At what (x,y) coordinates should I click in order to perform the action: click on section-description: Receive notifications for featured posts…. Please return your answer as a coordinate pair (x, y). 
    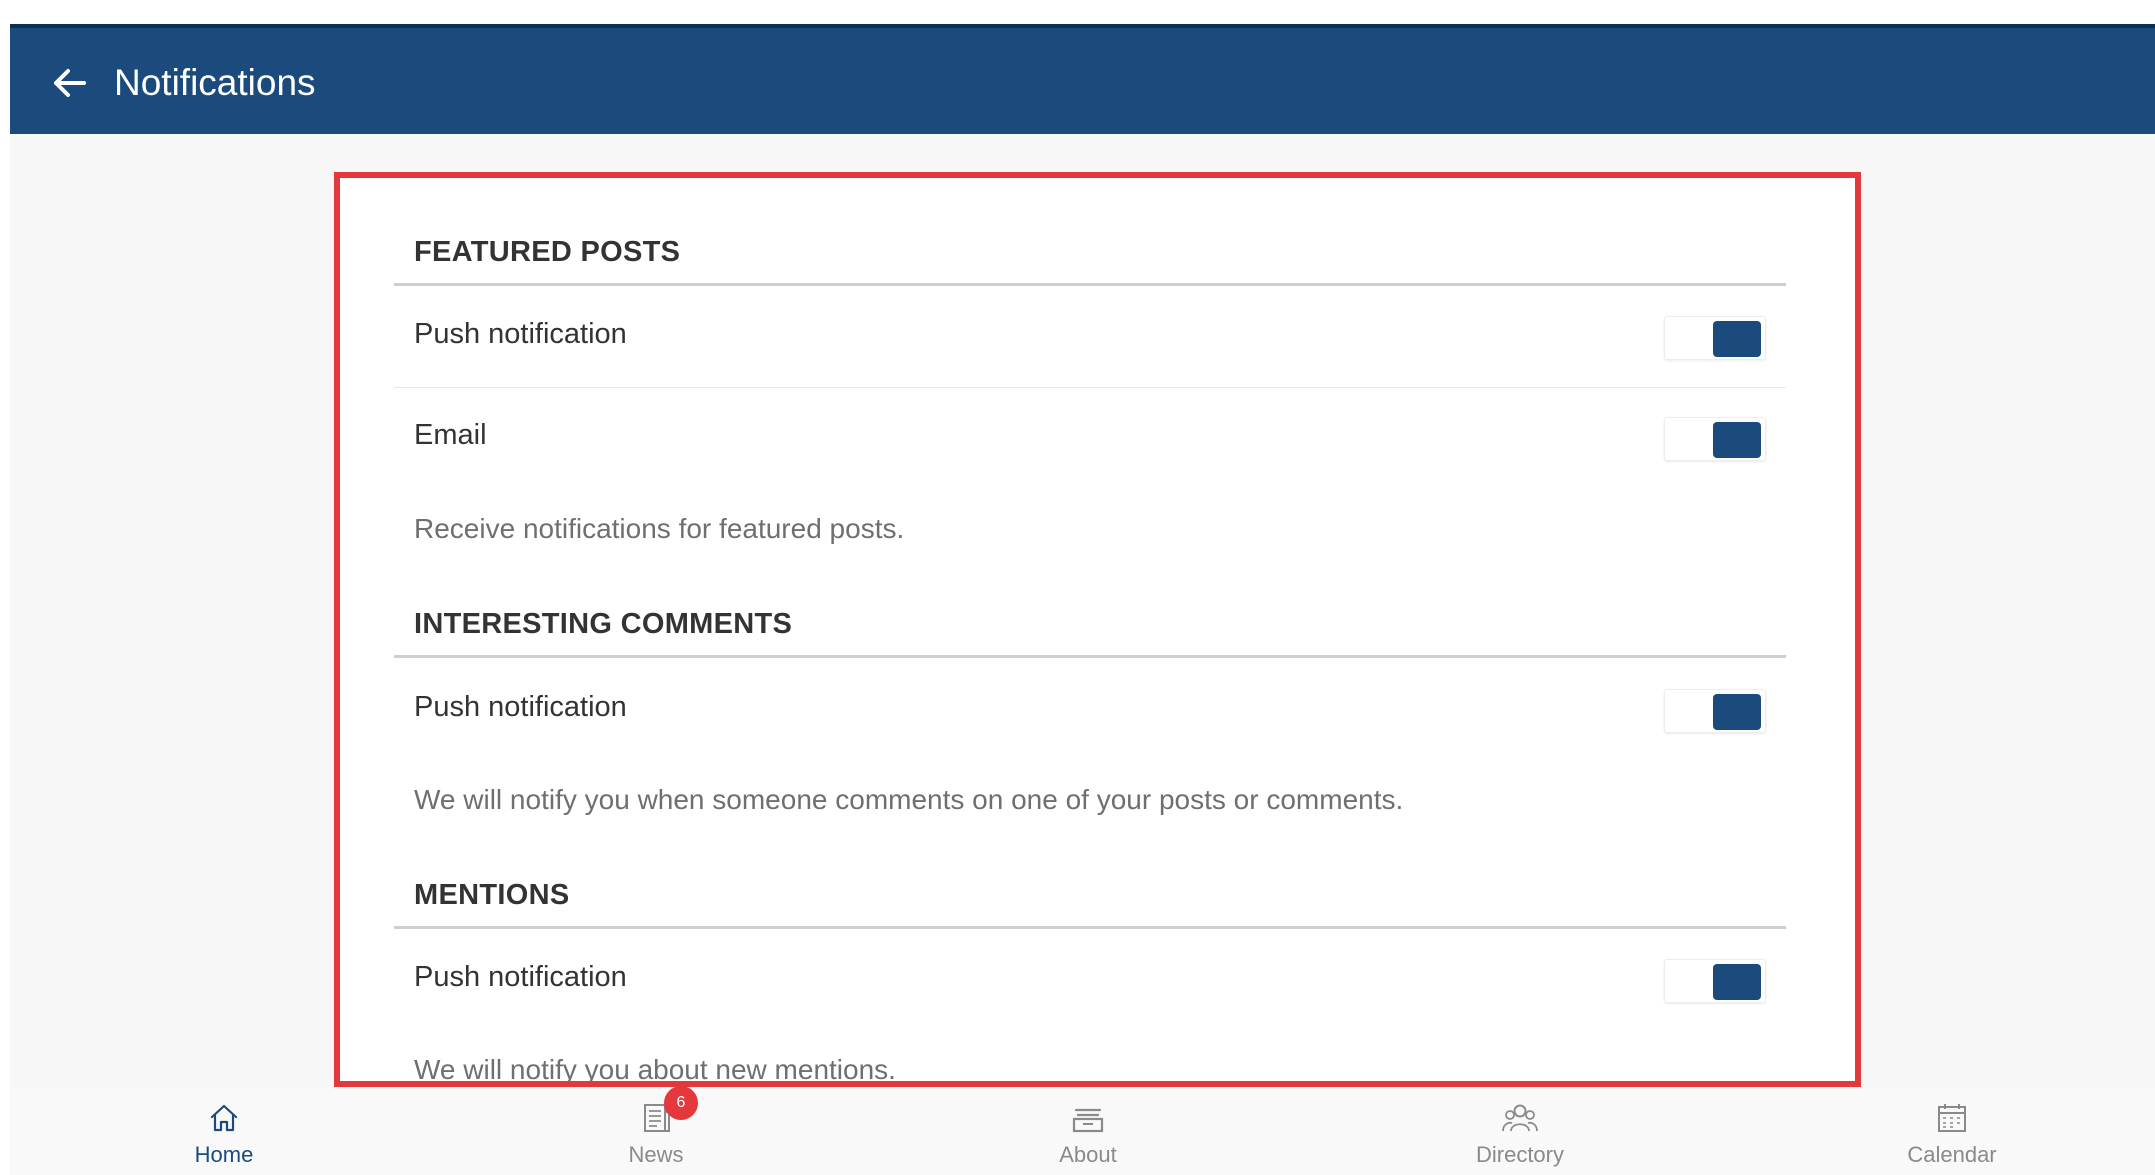
    Looking at the image, I should click on (659, 528).